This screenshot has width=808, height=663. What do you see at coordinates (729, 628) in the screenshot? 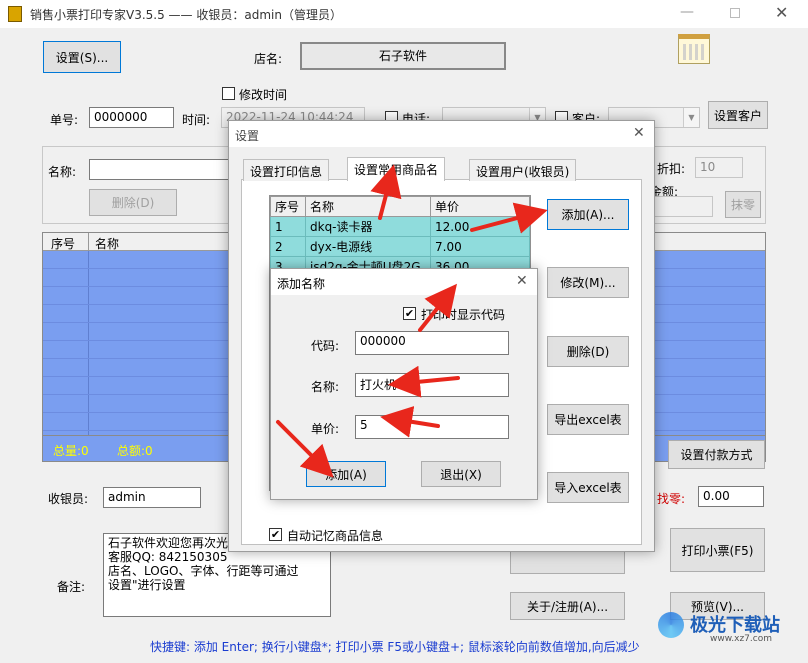
I see `watermark: 极光下载站 www.xz7.com` at bounding box center [729, 628].